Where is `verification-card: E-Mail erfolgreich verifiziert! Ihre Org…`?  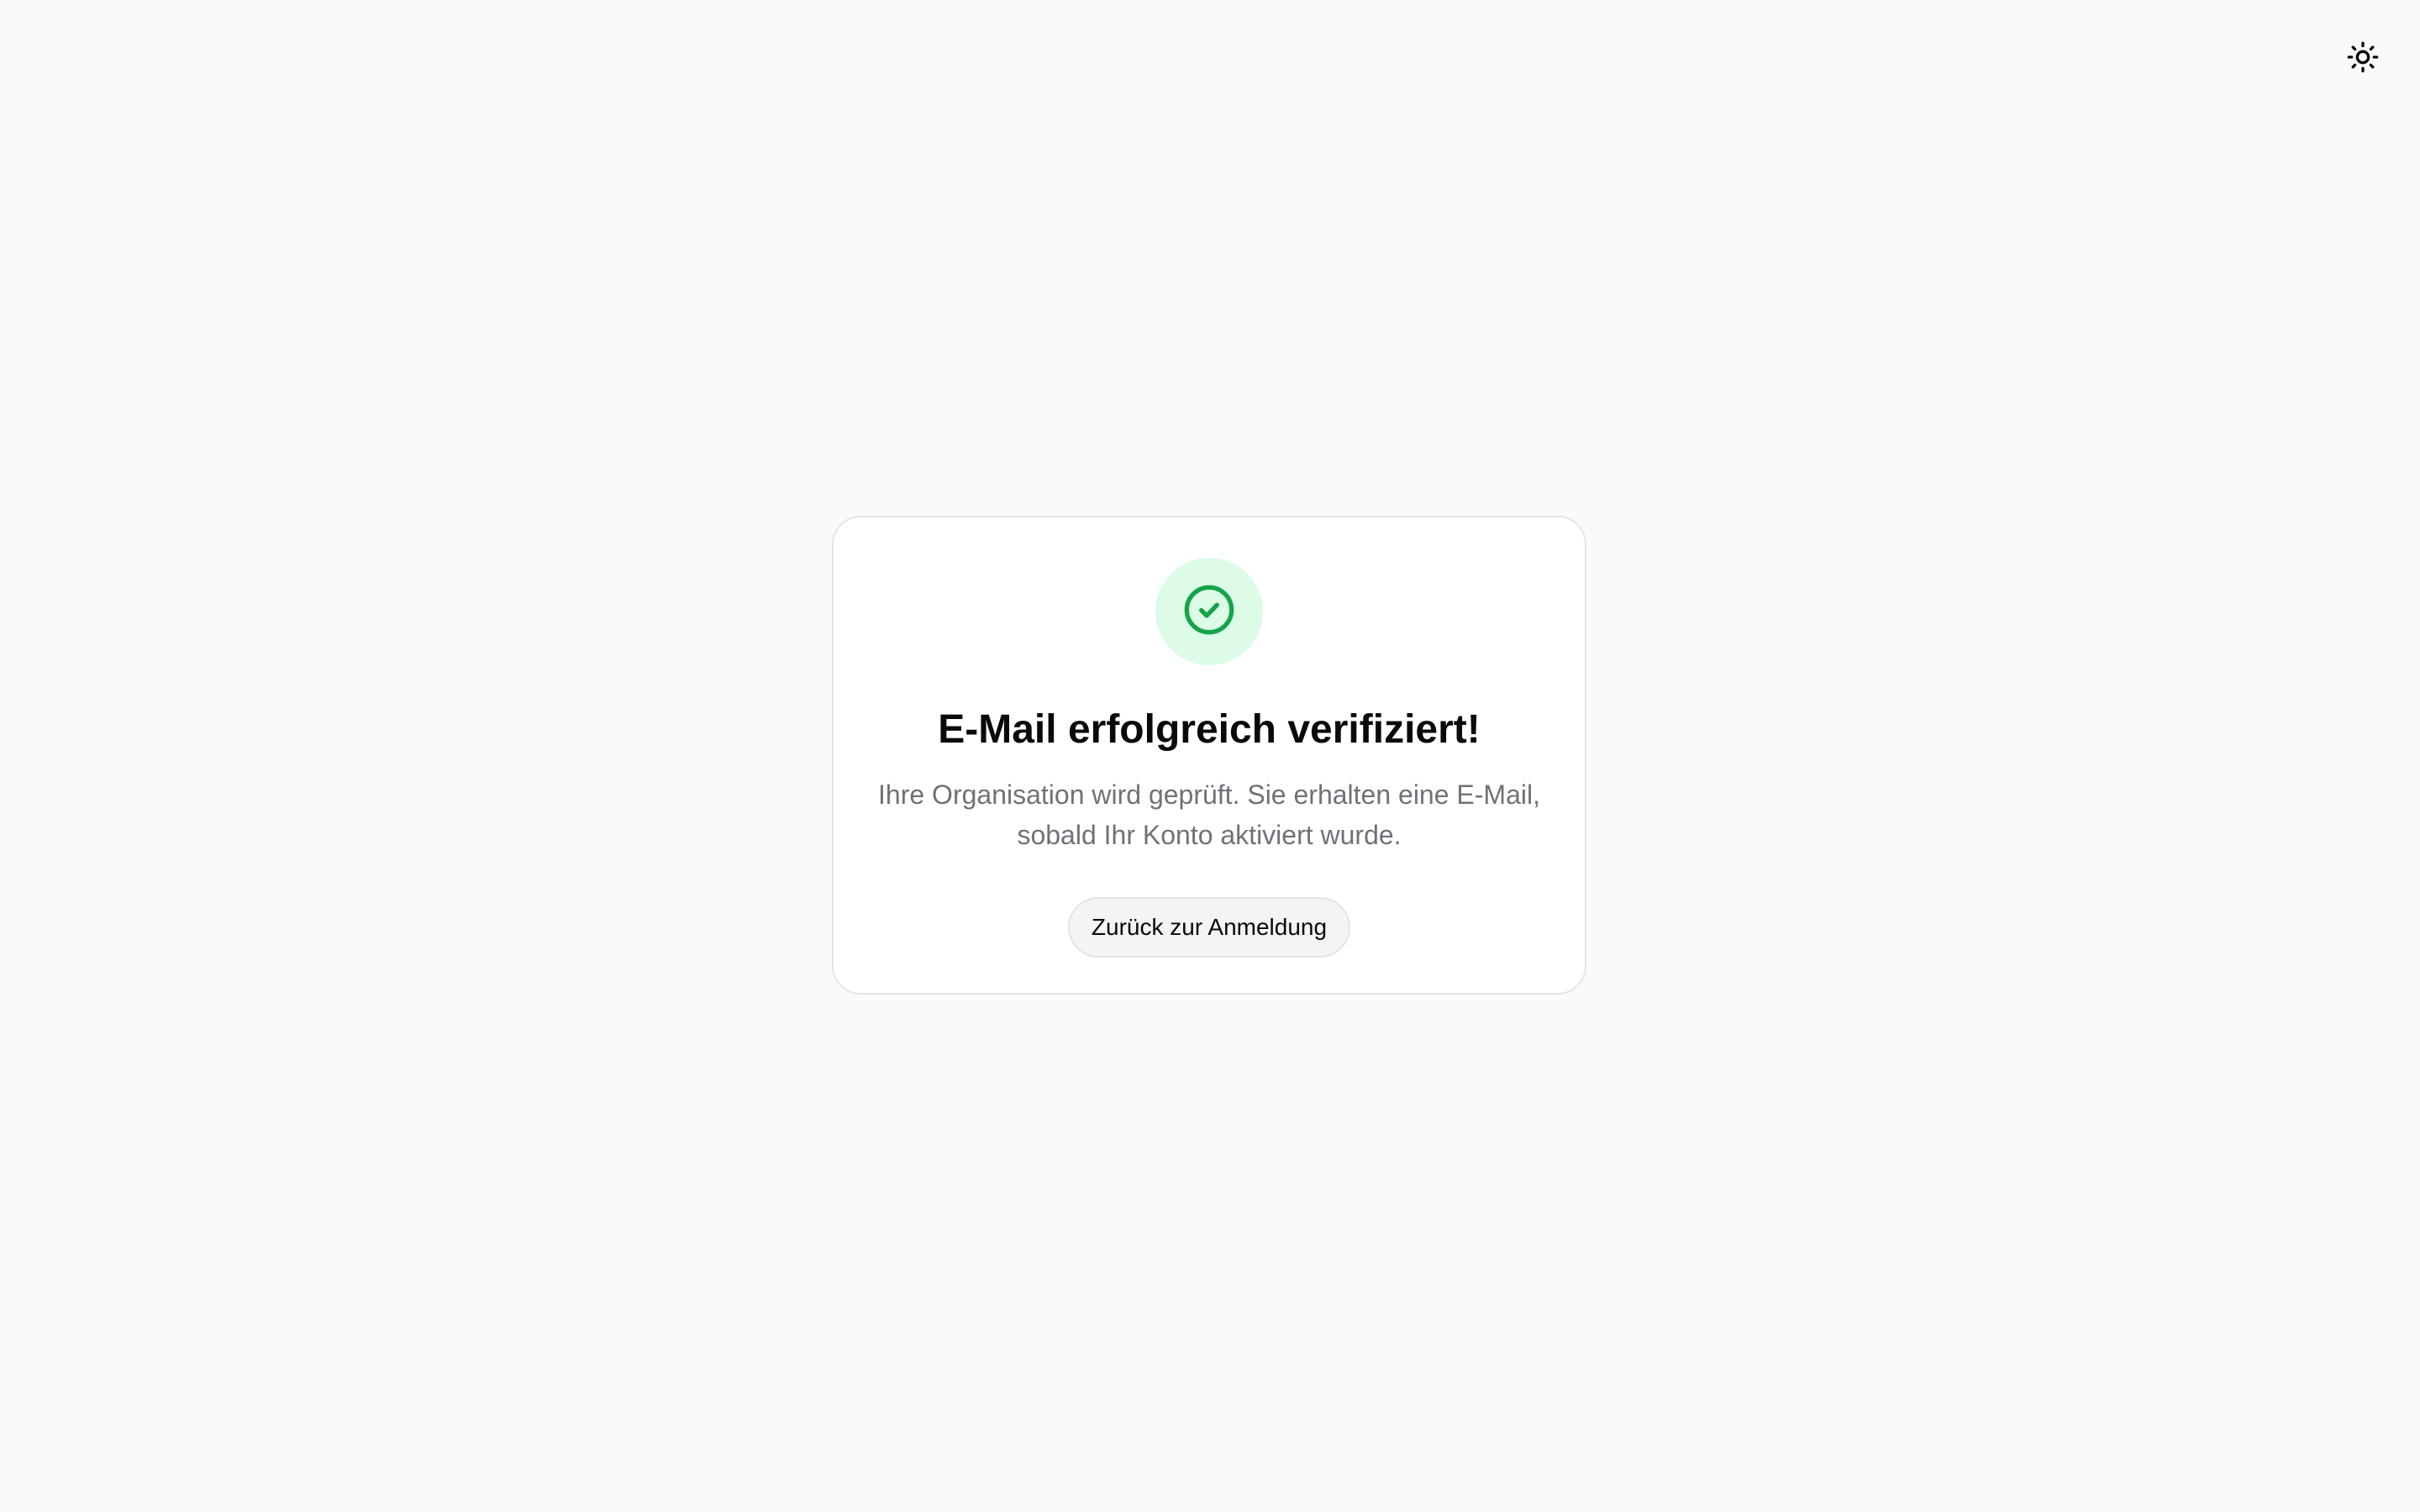 verification-card: E-Mail erfolgreich verifiziert! Ihre Org… is located at coordinates (1209, 755).